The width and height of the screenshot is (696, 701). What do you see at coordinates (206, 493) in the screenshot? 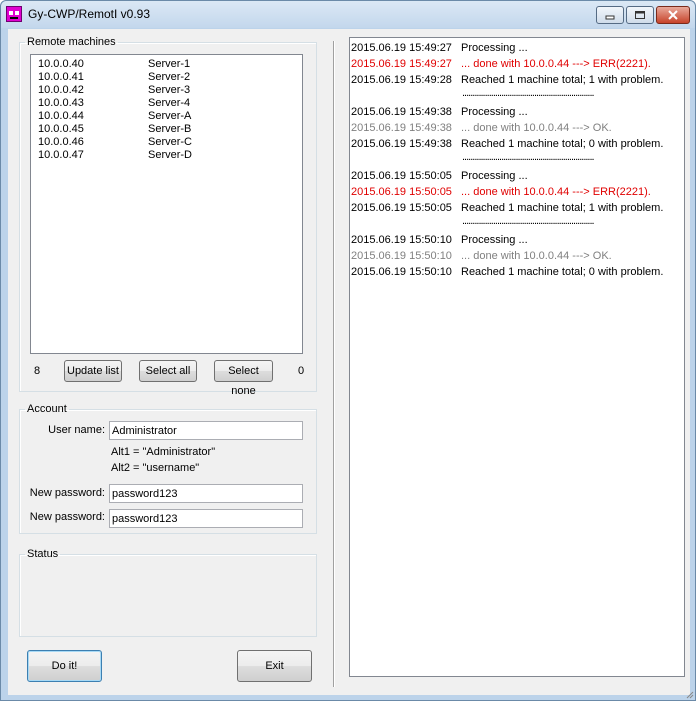
I see `new-password-input` at bounding box center [206, 493].